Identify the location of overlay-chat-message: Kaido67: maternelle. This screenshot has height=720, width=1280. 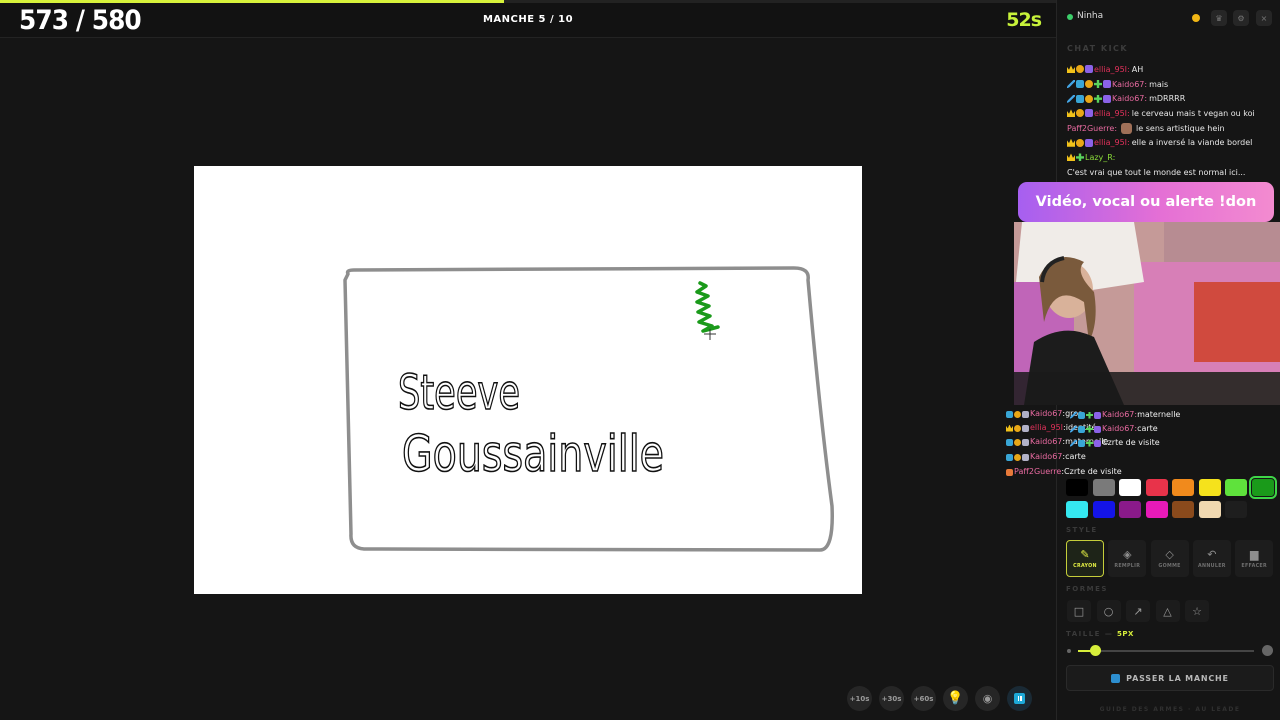
(1125, 415).